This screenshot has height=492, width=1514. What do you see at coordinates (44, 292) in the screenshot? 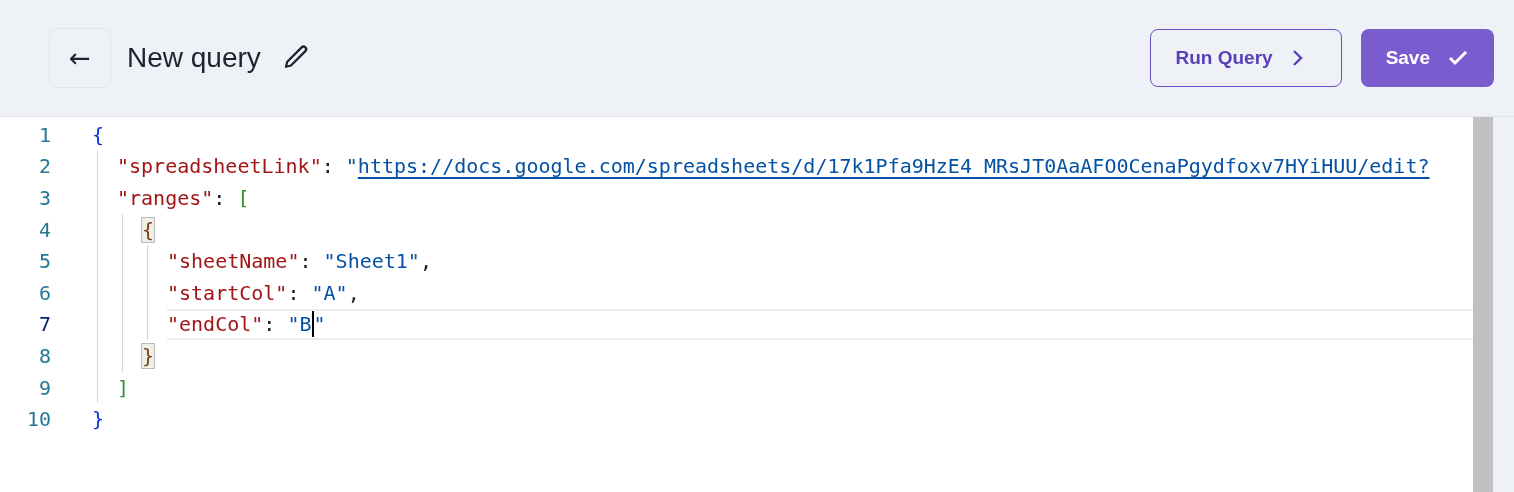
I see `line-number: 6` at bounding box center [44, 292].